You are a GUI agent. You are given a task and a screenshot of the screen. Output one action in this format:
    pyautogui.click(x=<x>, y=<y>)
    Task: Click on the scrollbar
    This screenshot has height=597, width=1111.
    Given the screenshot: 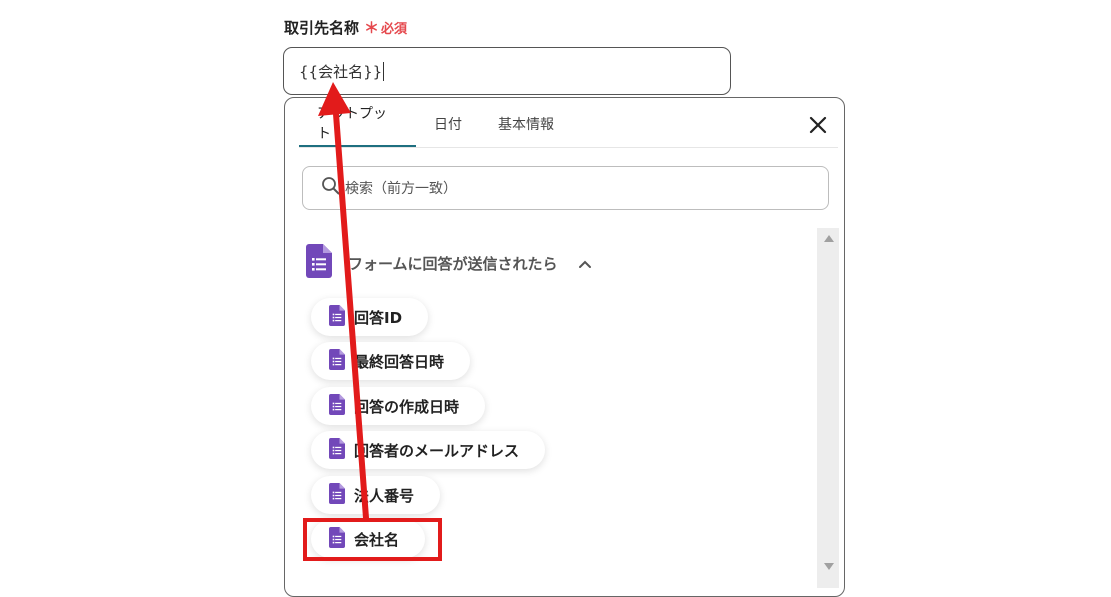 What is the action you would take?
    pyautogui.click(x=828, y=408)
    